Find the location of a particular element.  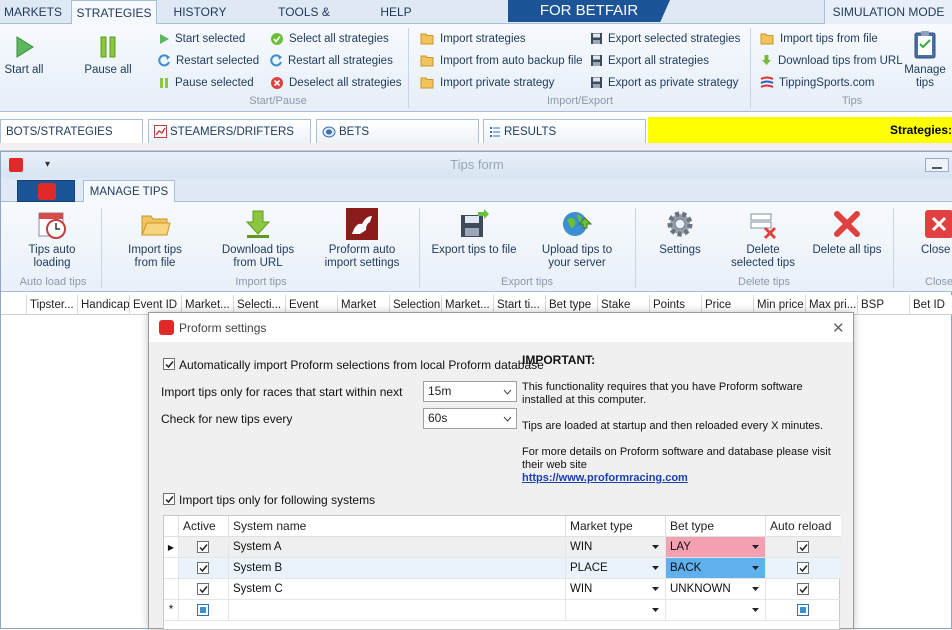

download-tips-url-button: Download tips from URL is located at coordinates (831, 61).